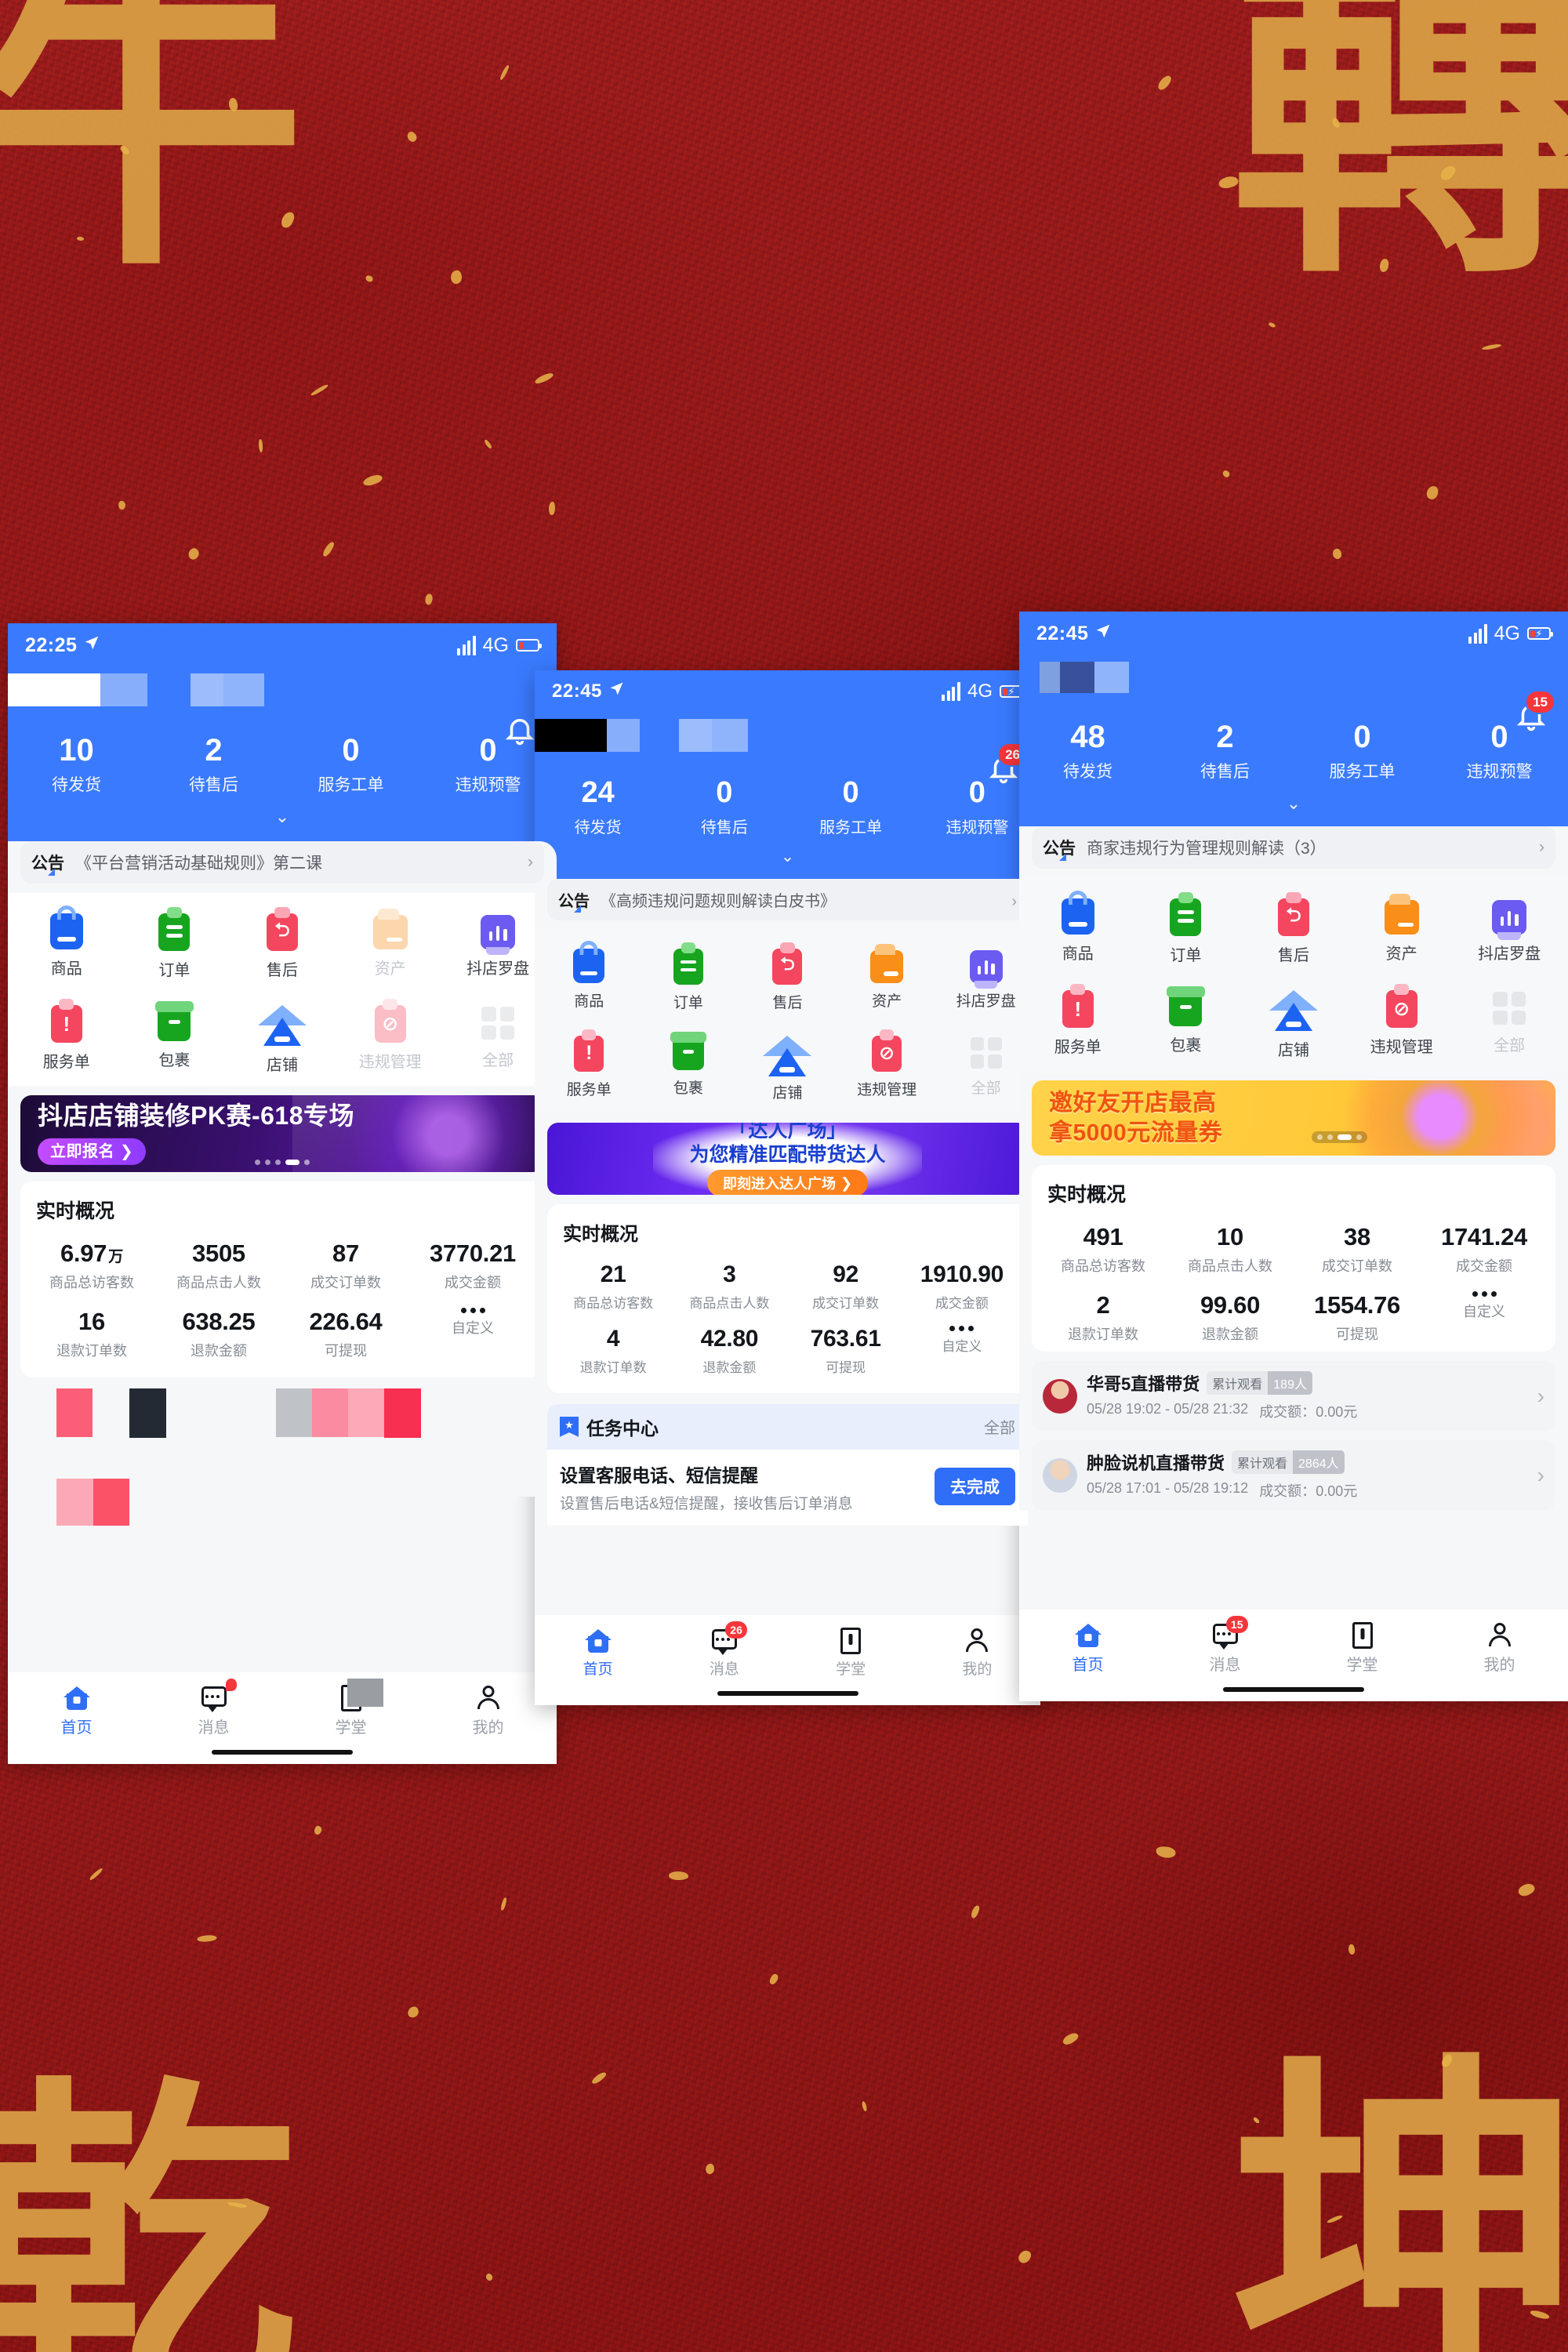  Describe the element at coordinates (999, 1426) in the screenshot. I see `task-center-all-link: 全部` at that location.